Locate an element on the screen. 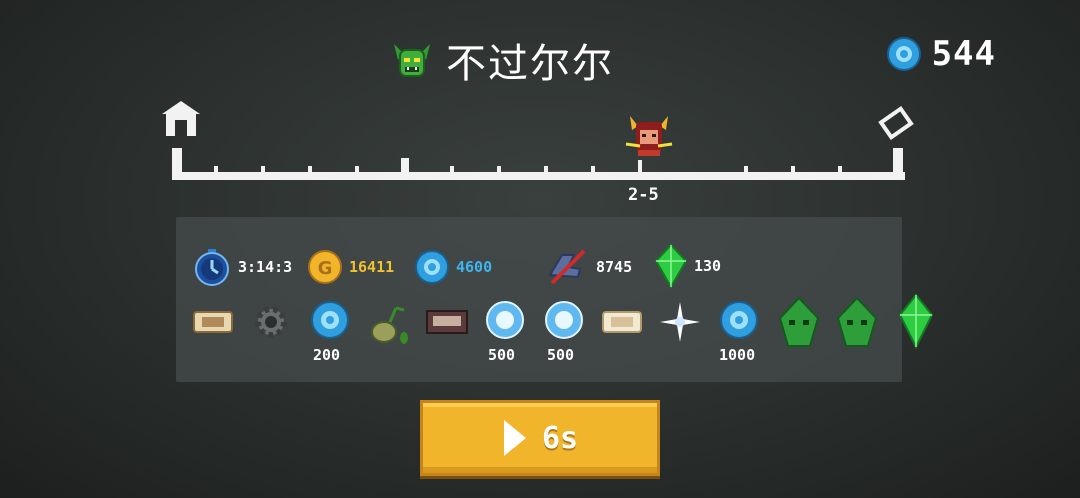  gold-value: 16411 is located at coordinates (372, 267).